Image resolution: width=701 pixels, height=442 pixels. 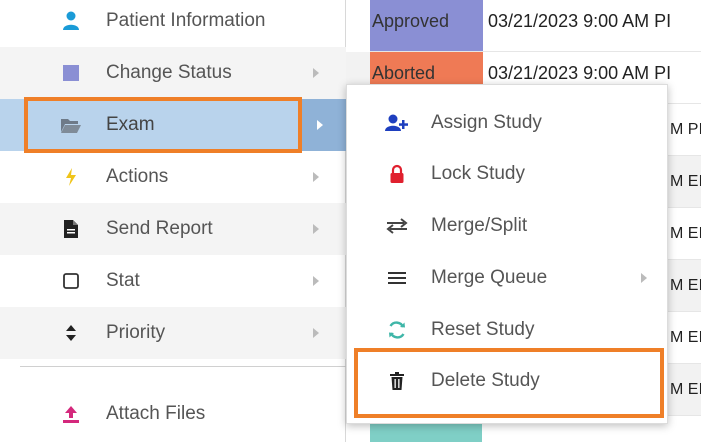 What do you see at coordinates (426, 25) in the screenshot?
I see `status-badge-approved: Approved` at bounding box center [426, 25].